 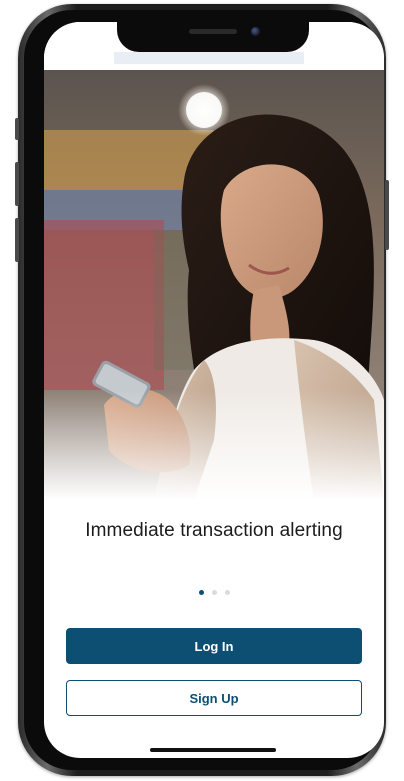 What do you see at coordinates (213, 31) in the screenshot?
I see `speaker-grille` at bounding box center [213, 31].